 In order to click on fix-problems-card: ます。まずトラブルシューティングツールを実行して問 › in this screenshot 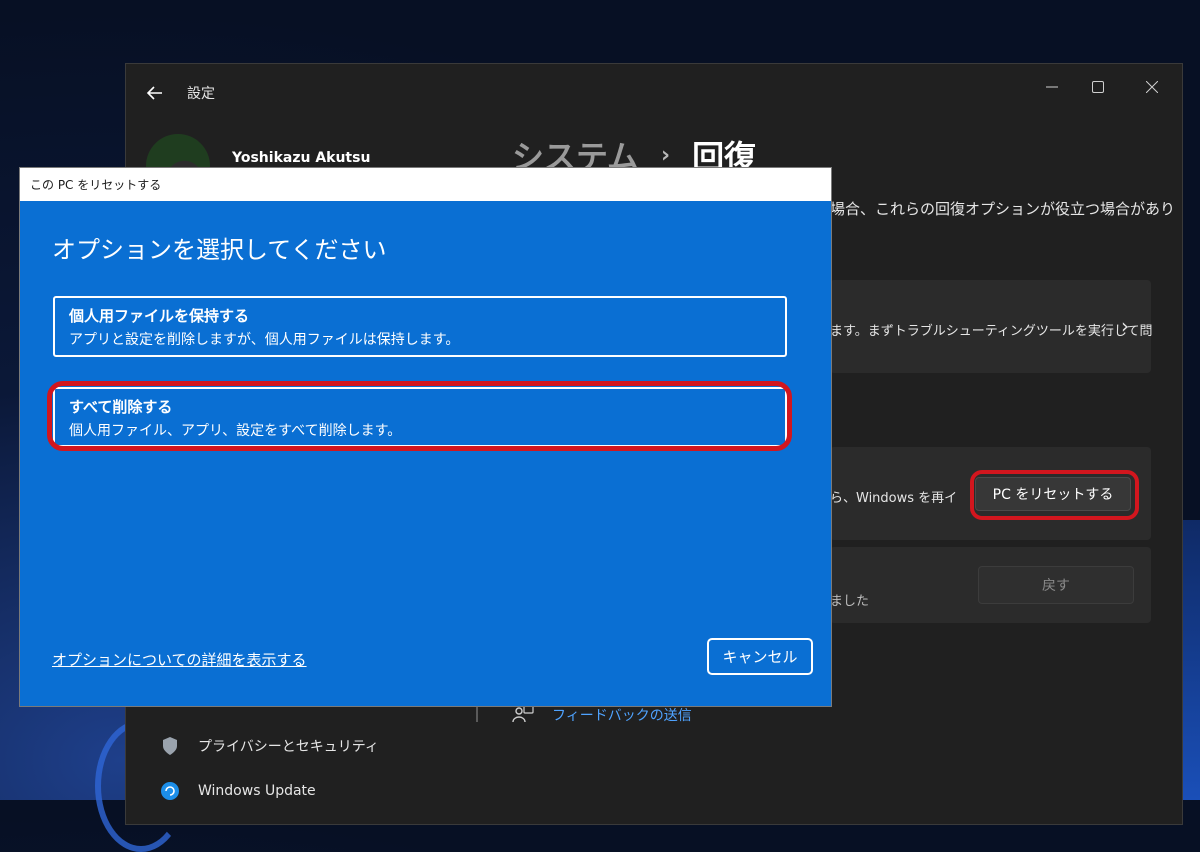, I will do `click(991, 326)`.